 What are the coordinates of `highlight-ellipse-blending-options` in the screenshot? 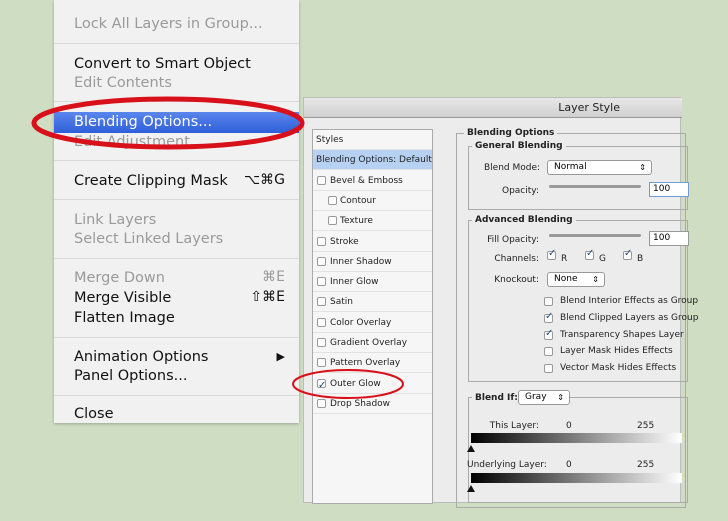 It's located at (168, 123).